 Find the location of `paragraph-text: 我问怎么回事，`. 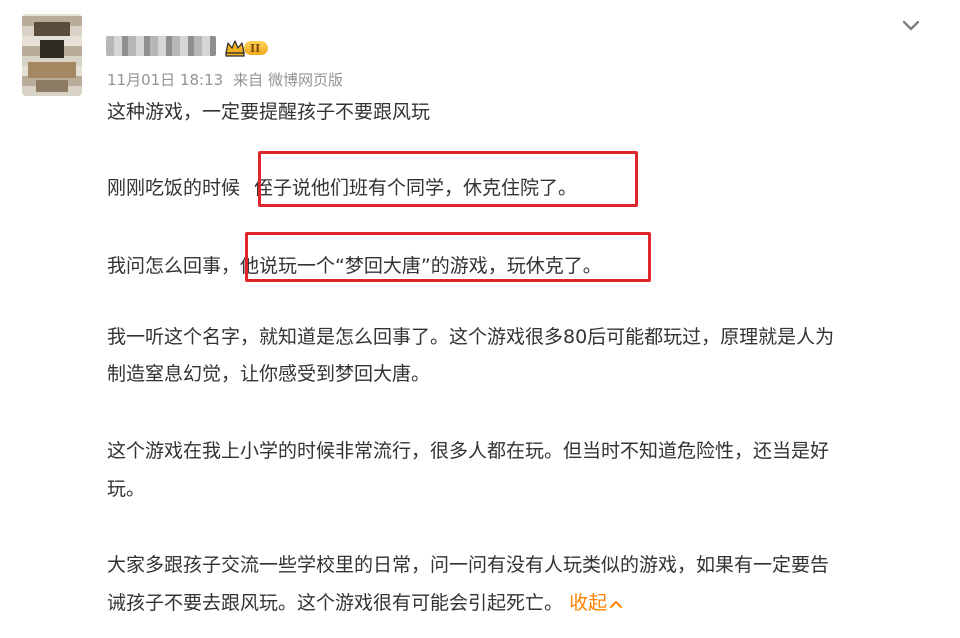

paragraph-text: 我问怎么回事， is located at coordinates (174, 266).